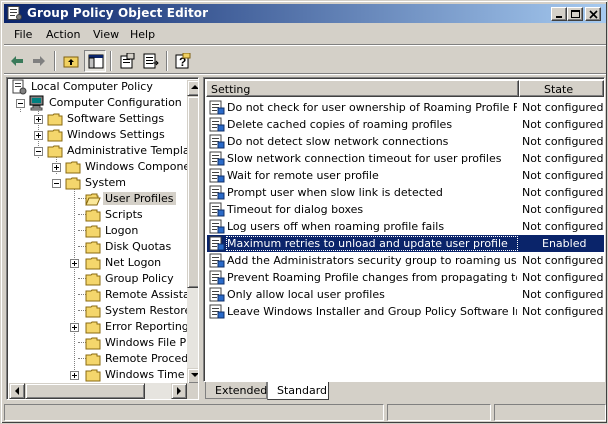  I want to click on back-button, so click(17, 61).